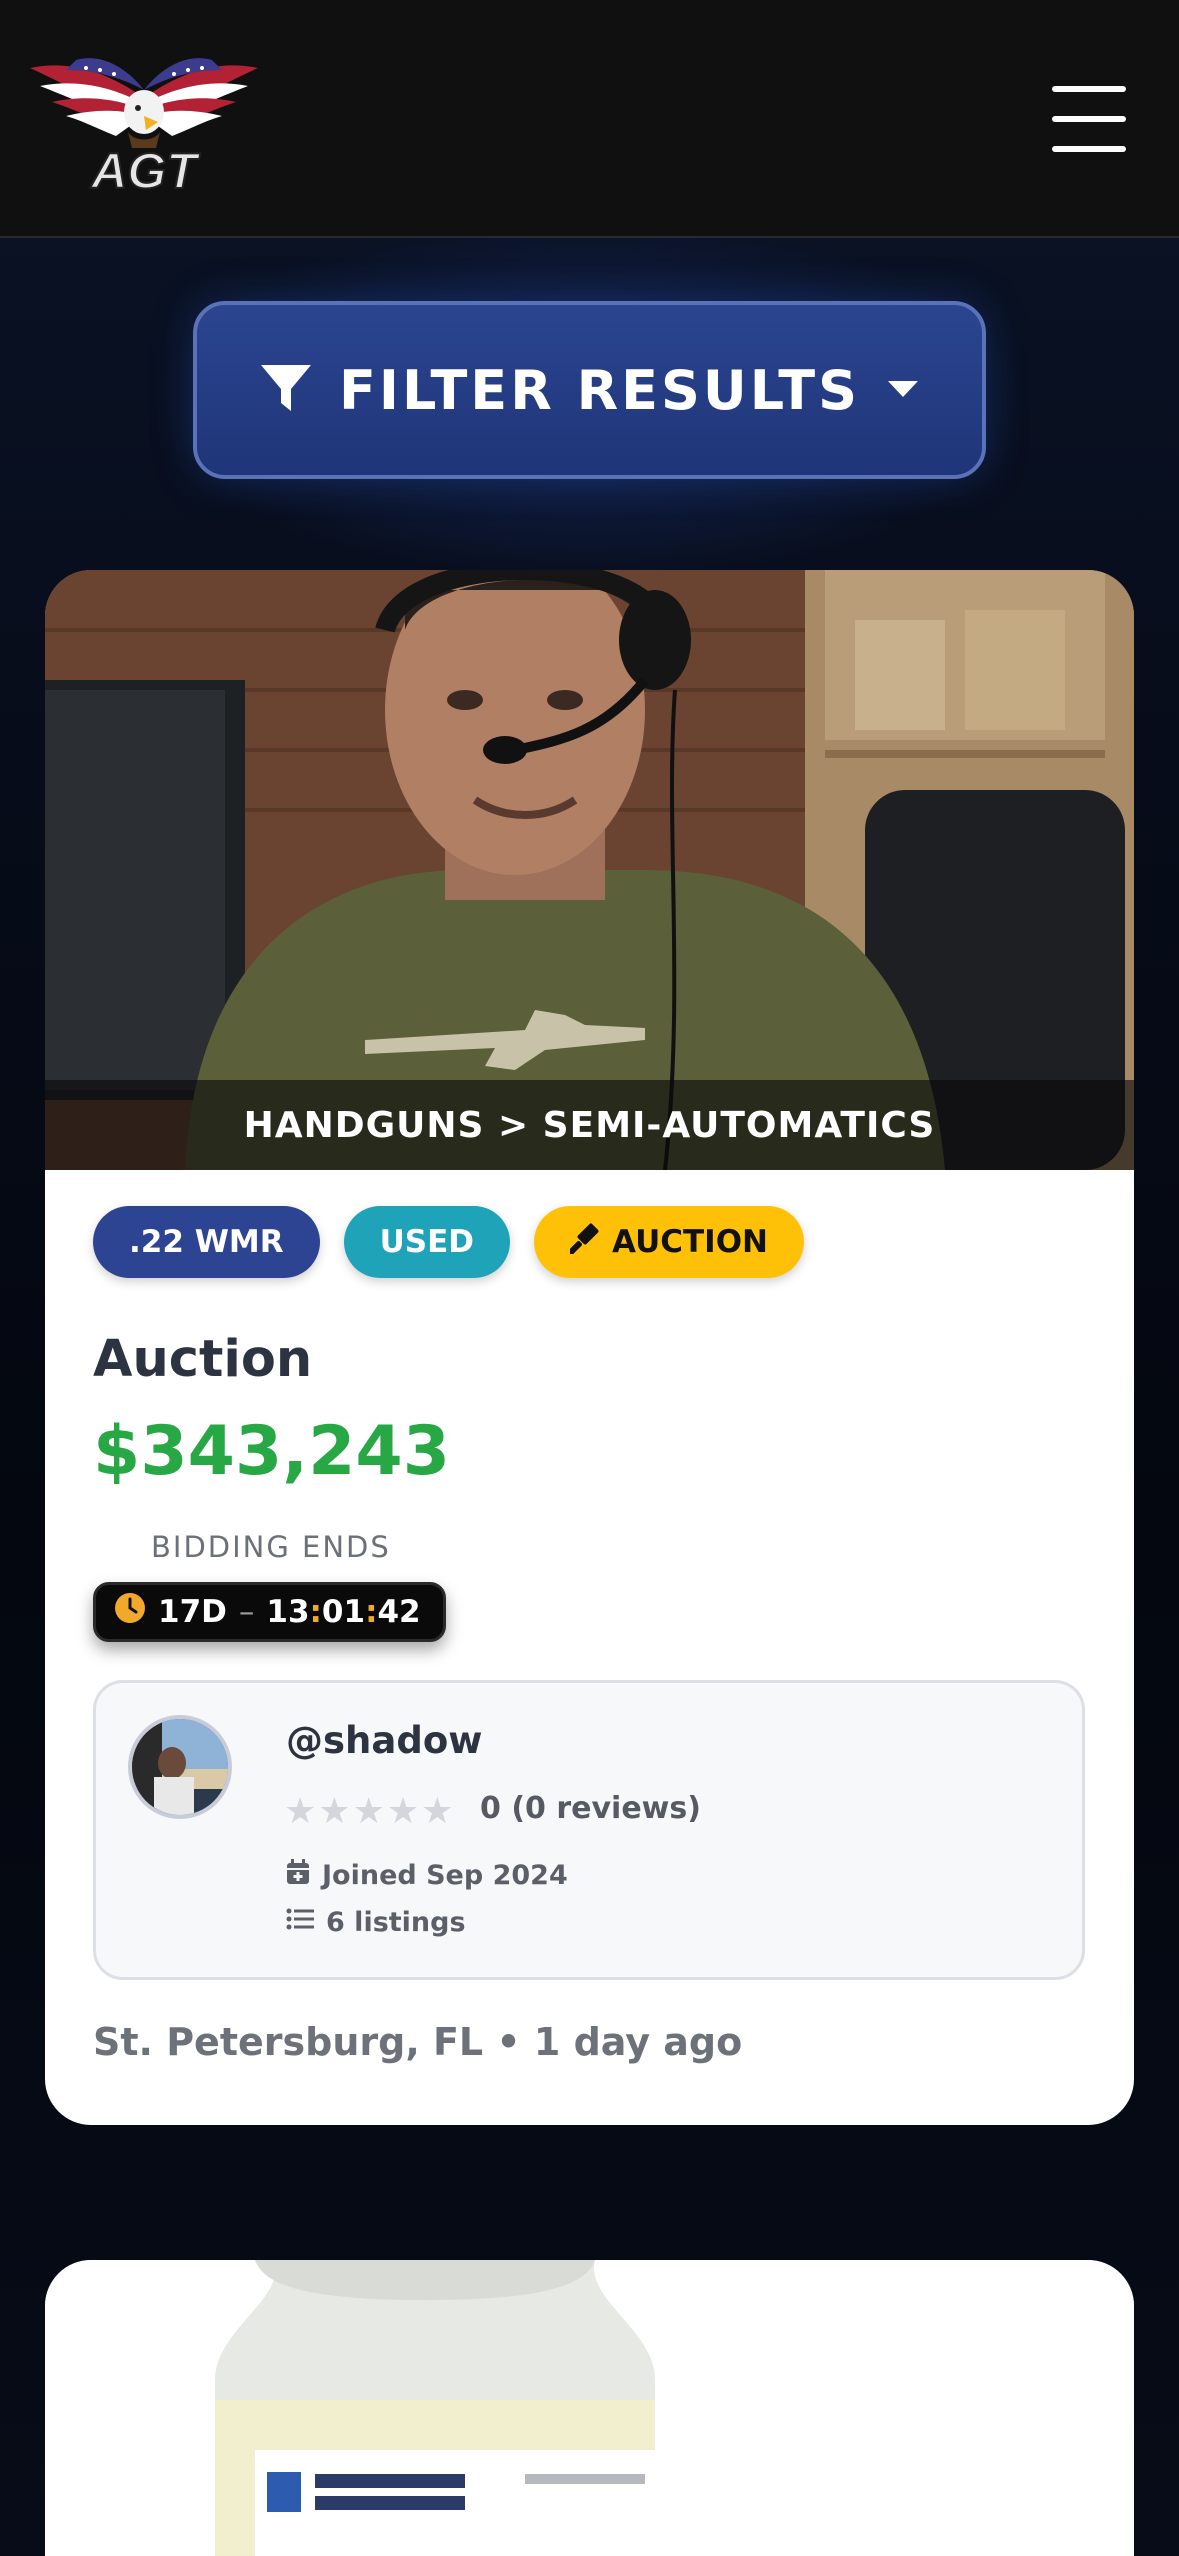 Image resolution: width=1179 pixels, height=2556 pixels. I want to click on calendar-plus-icon, so click(298, 1875).